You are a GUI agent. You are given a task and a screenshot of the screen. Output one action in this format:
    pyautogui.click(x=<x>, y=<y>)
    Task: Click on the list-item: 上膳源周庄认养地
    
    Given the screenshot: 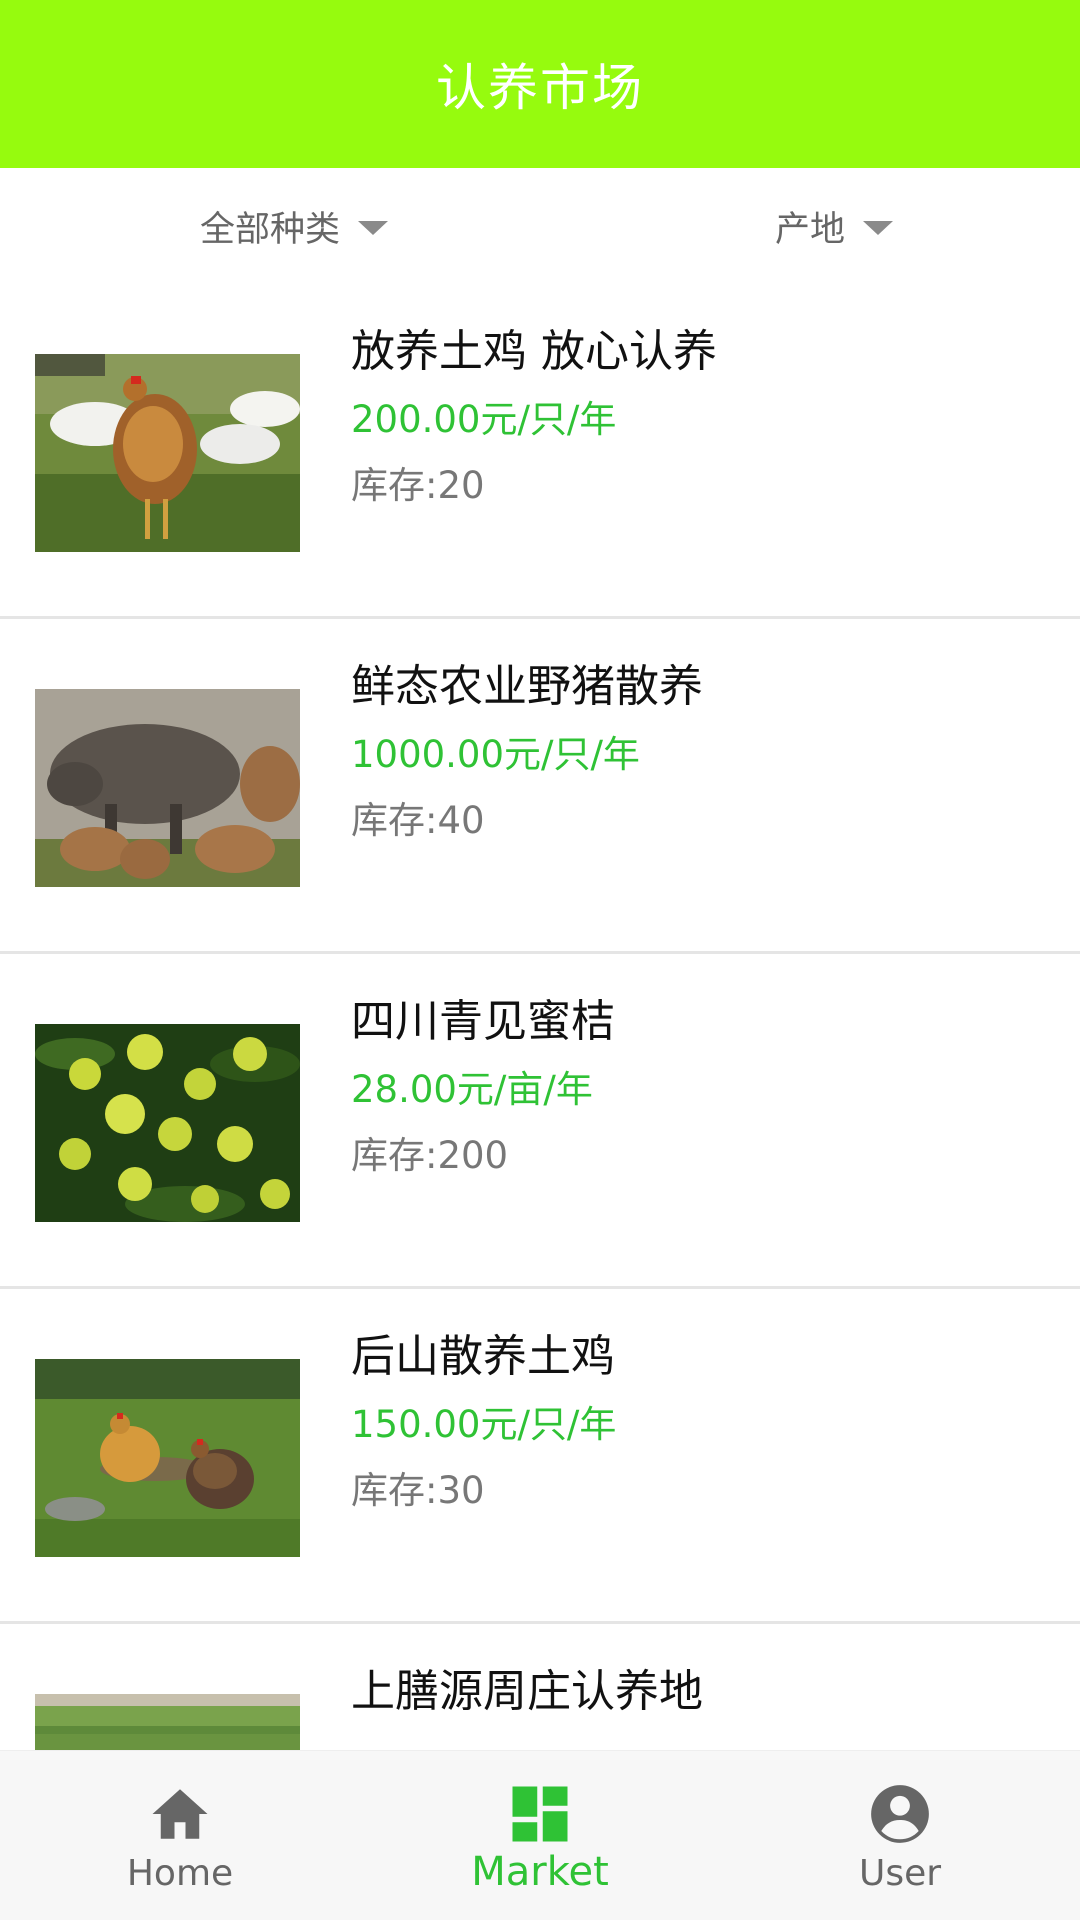 What is the action you would take?
    pyautogui.click(x=540, y=1687)
    